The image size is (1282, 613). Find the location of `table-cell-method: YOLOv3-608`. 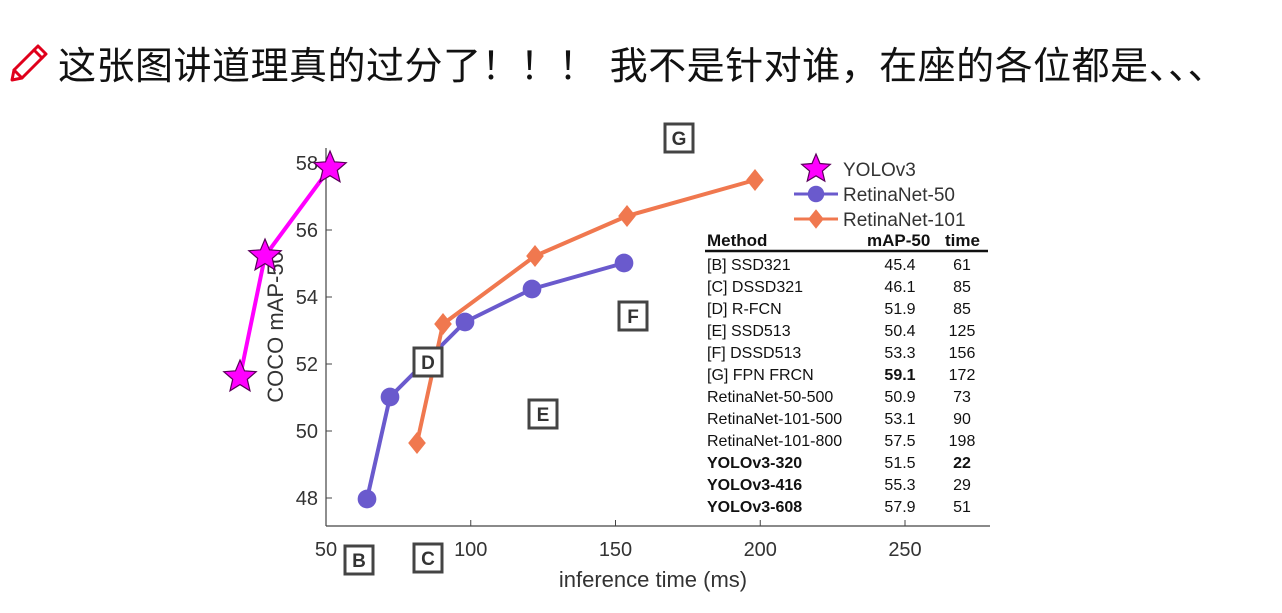

table-cell-method: YOLOv3-608 is located at coordinates (754, 507).